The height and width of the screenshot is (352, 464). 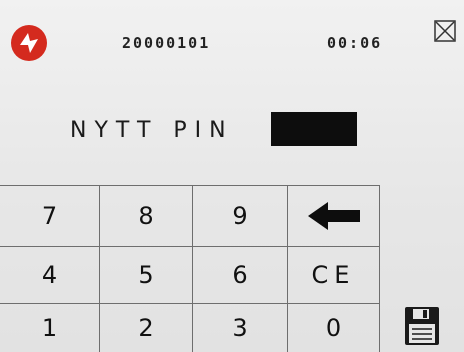 I want to click on date-display: 20000101, so click(x=166, y=43).